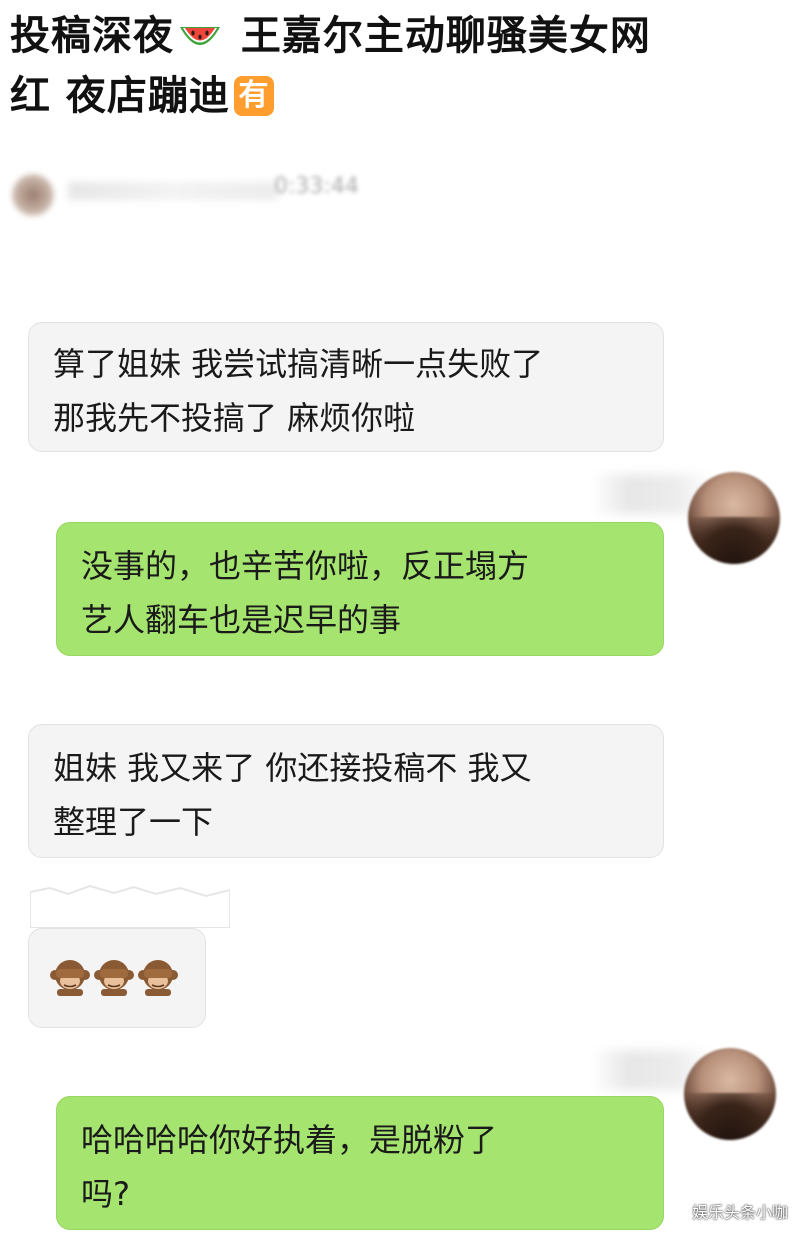 The image size is (796, 1237). I want to click on message-line: 算了姐妹 我尝试搞清晰一点失败了, so click(298, 364).